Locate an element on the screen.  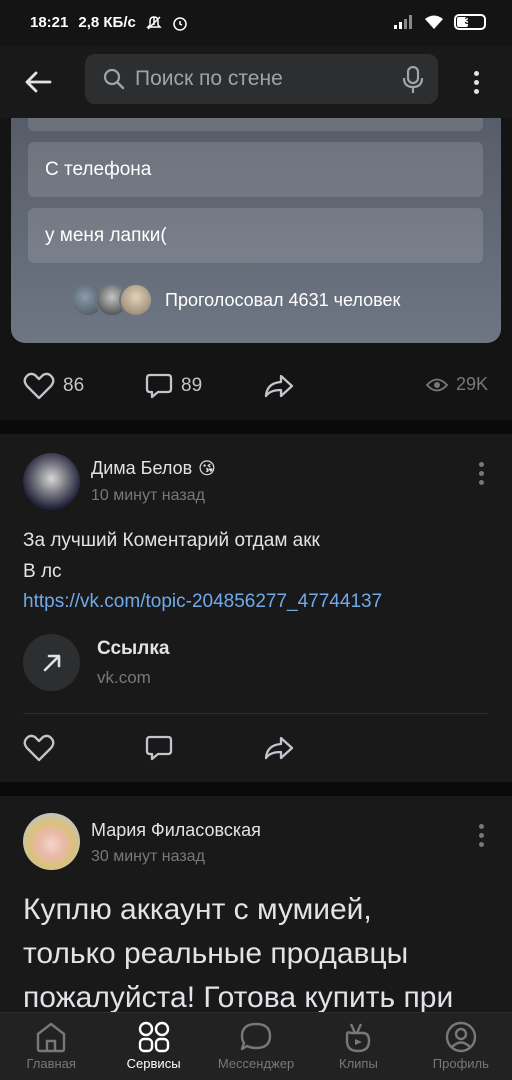
profile-icon is located at coordinates (461, 1037).